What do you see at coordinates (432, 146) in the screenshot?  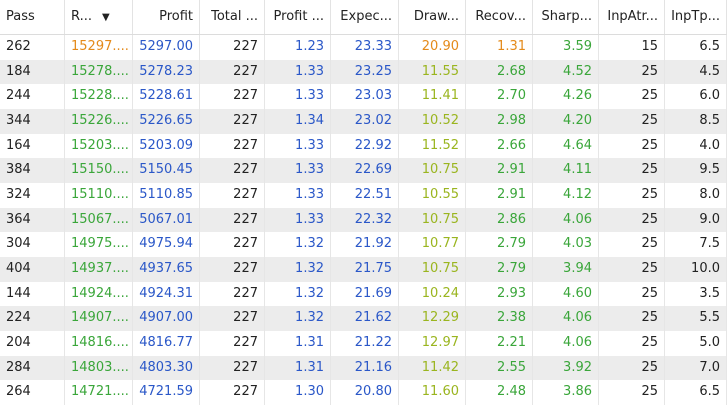 I see `drawdown-cell: 11.52` at bounding box center [432, 146].